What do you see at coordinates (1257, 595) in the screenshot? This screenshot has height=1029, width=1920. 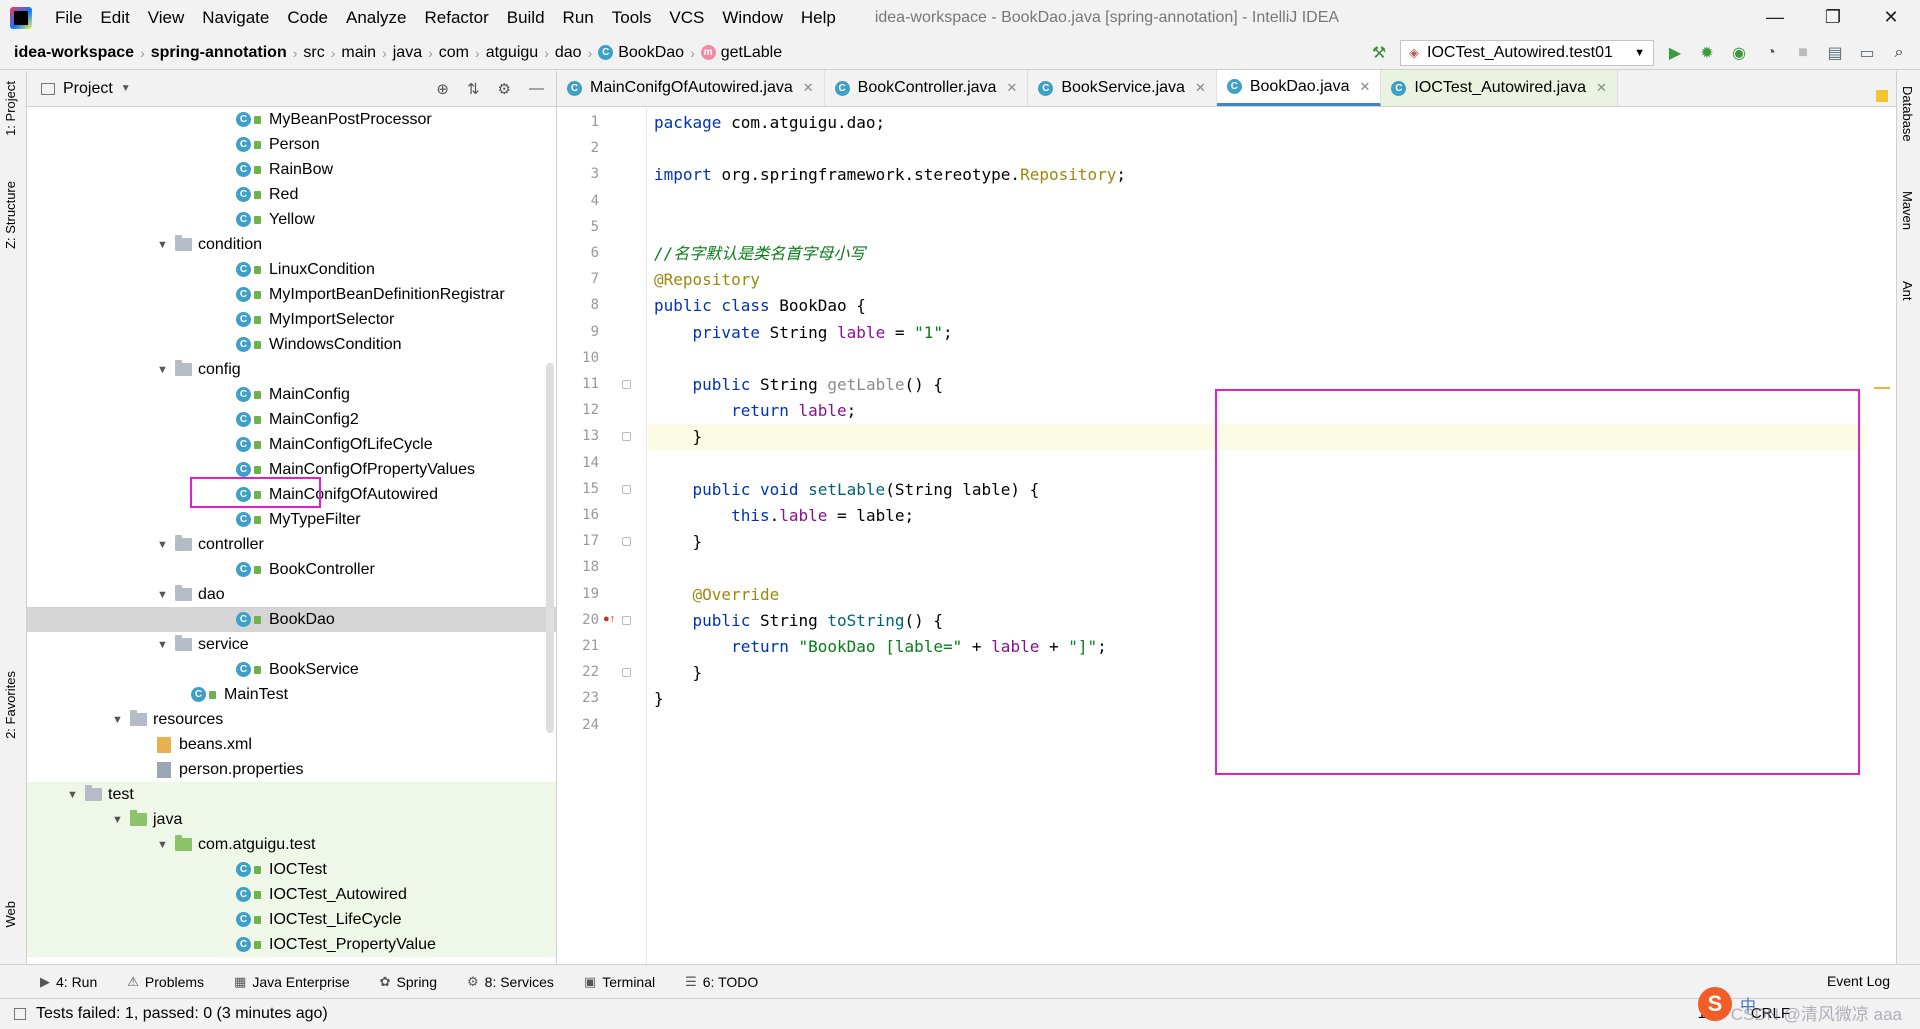 I see `code-line: @Override` at bounding box center [1257, 595].